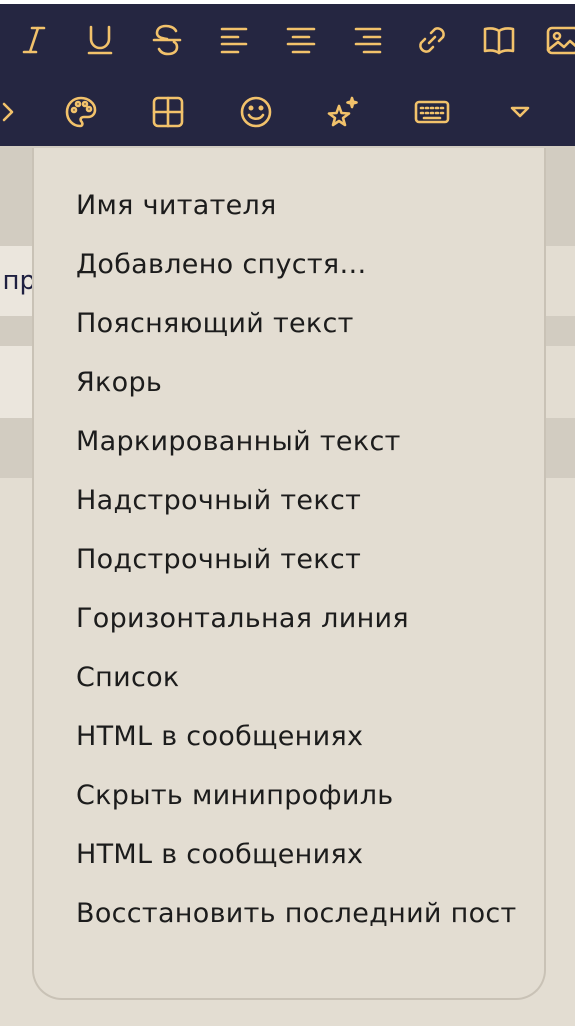  I want to click on table-icon, so click(168, 112).